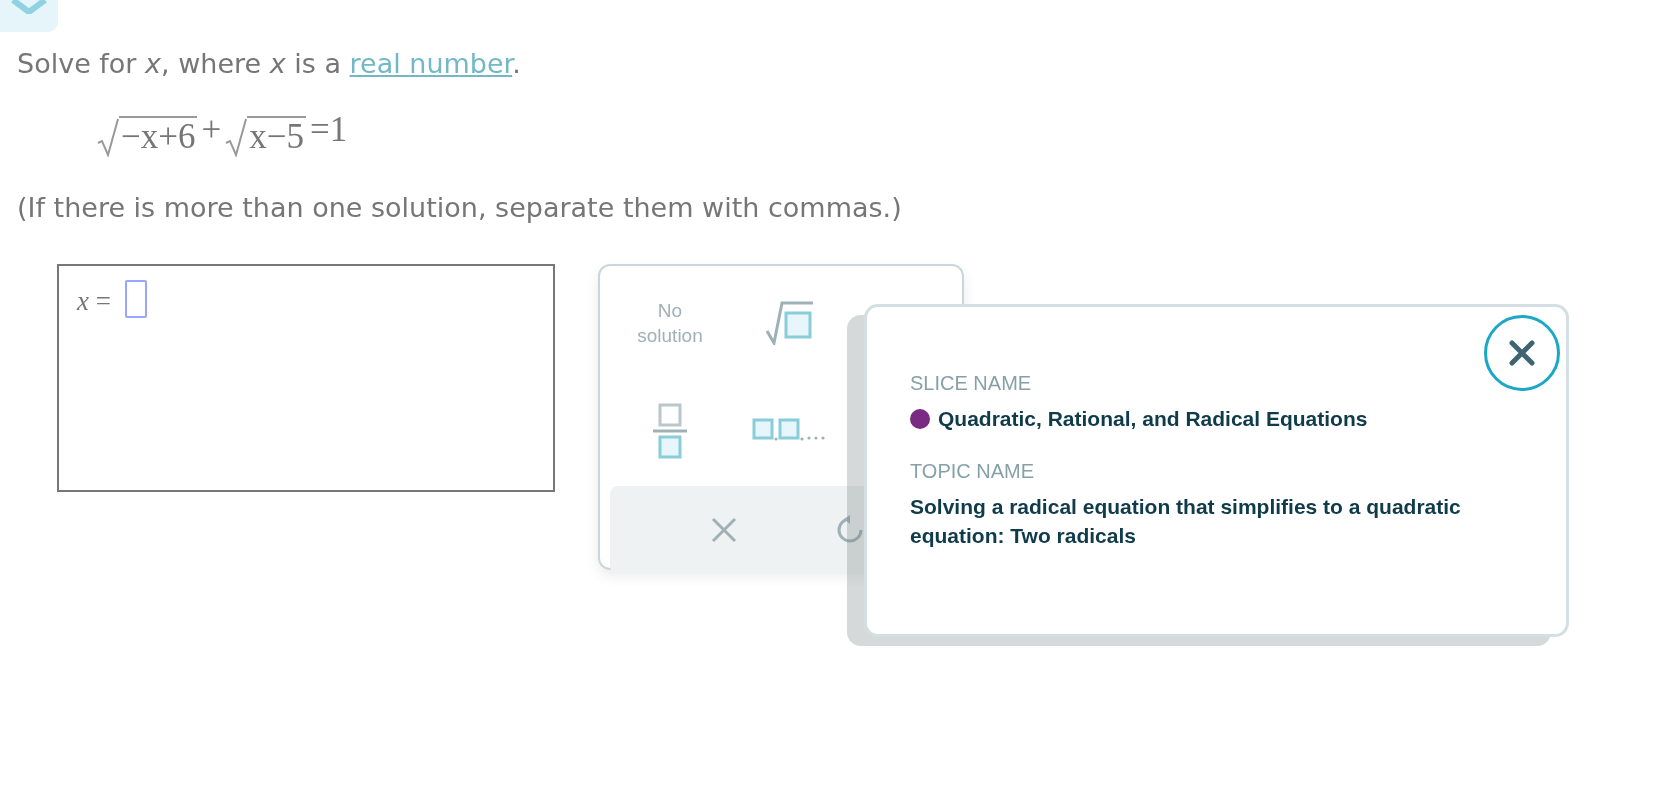  What do you see at coordinates (94, 302) in the screenshot?
I see `answer-label: x =` at bounding box center [94, 302].